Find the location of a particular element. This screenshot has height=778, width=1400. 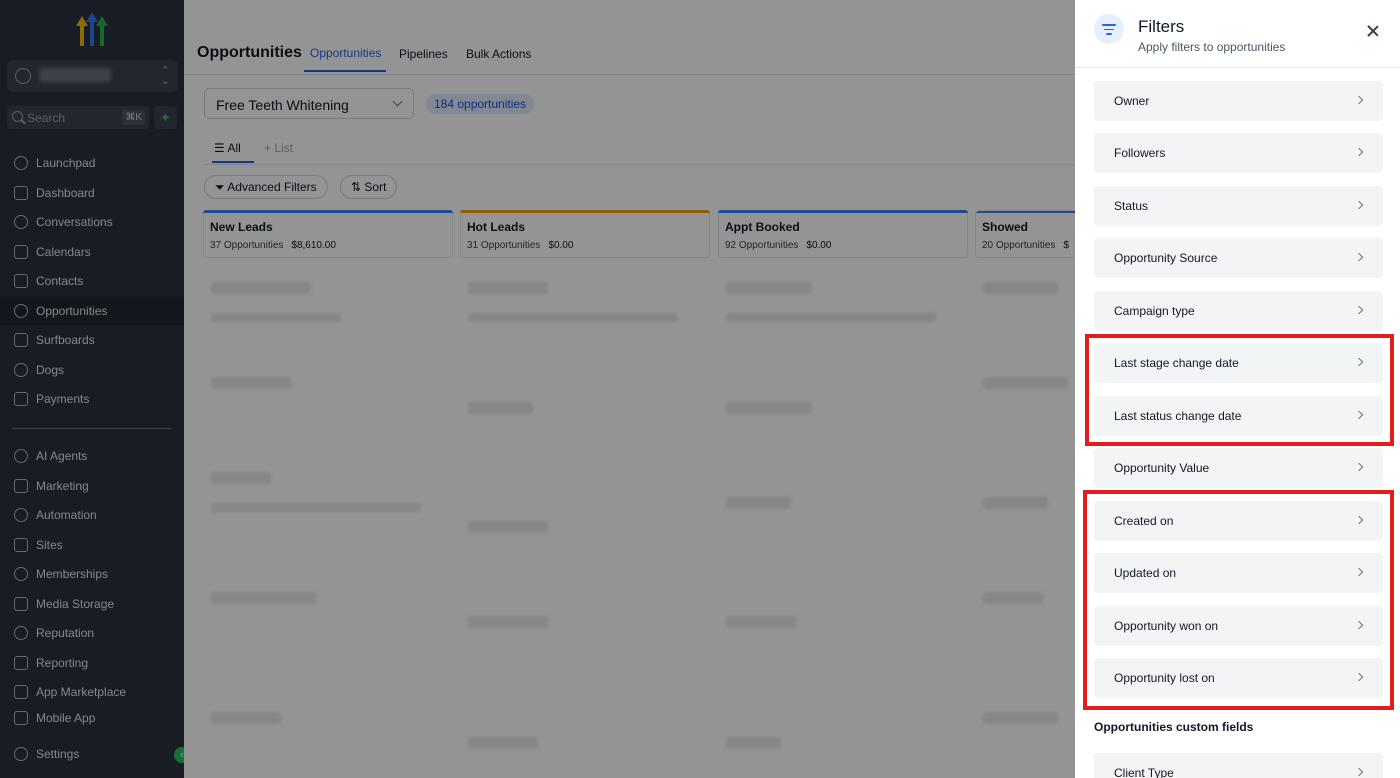

filter-label: Followers is located at coordinates (1140, 153).